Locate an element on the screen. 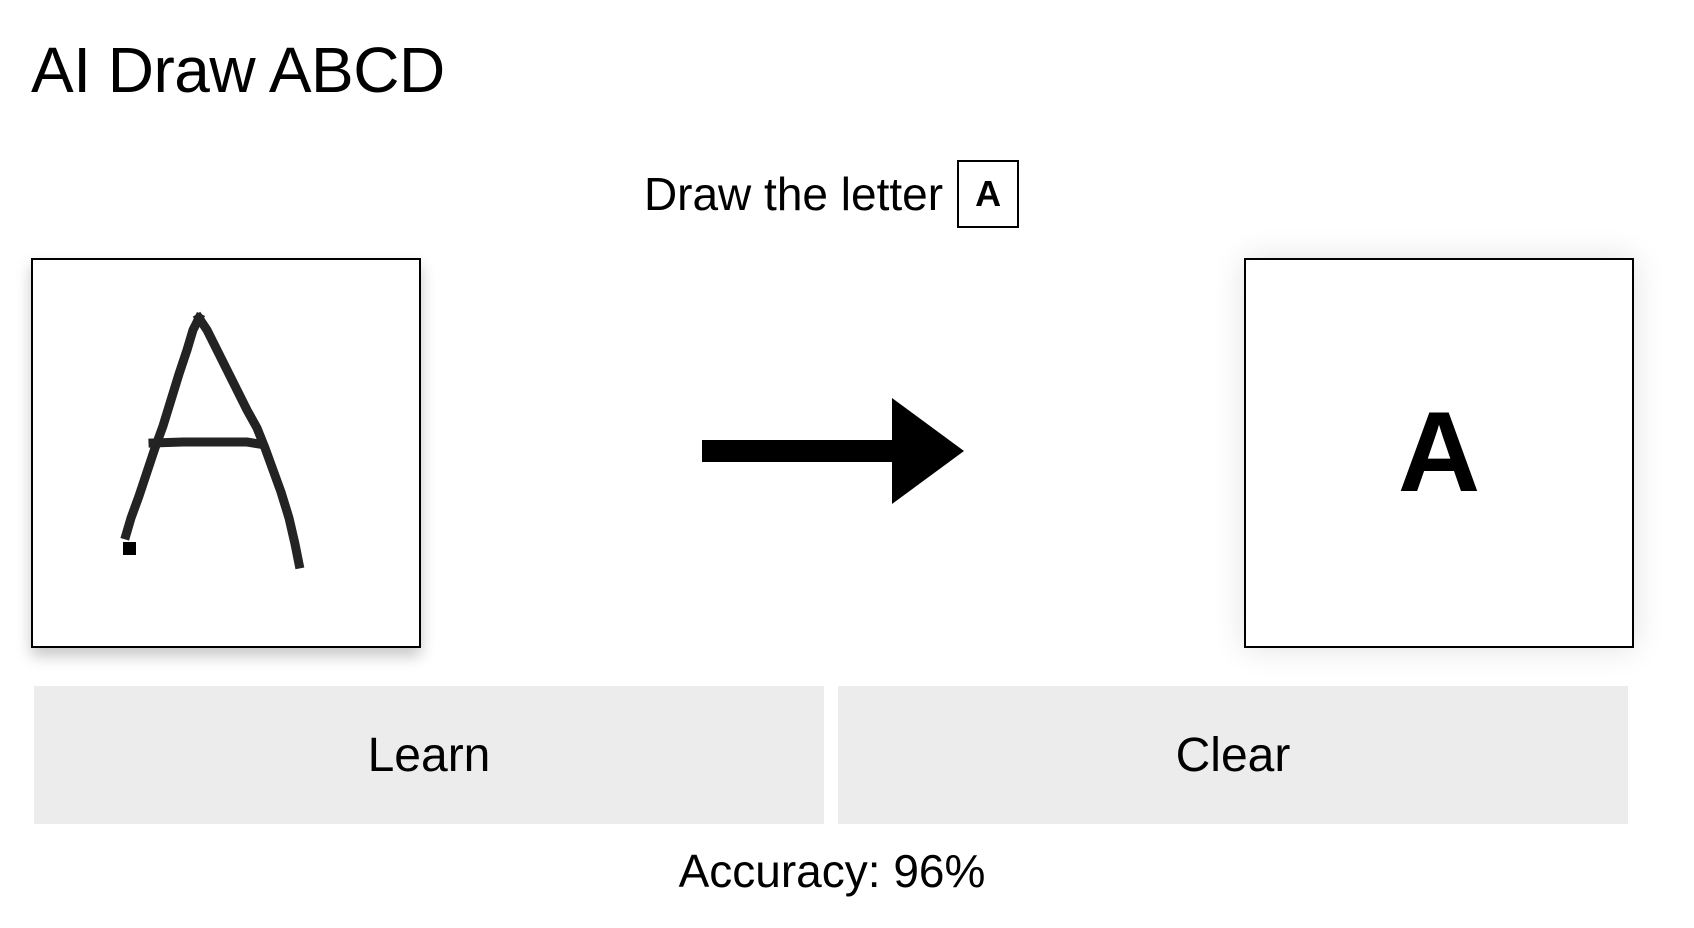 The image size is (1694, 928). prompt: Draw the letter A is located at coordinates (831, 194).